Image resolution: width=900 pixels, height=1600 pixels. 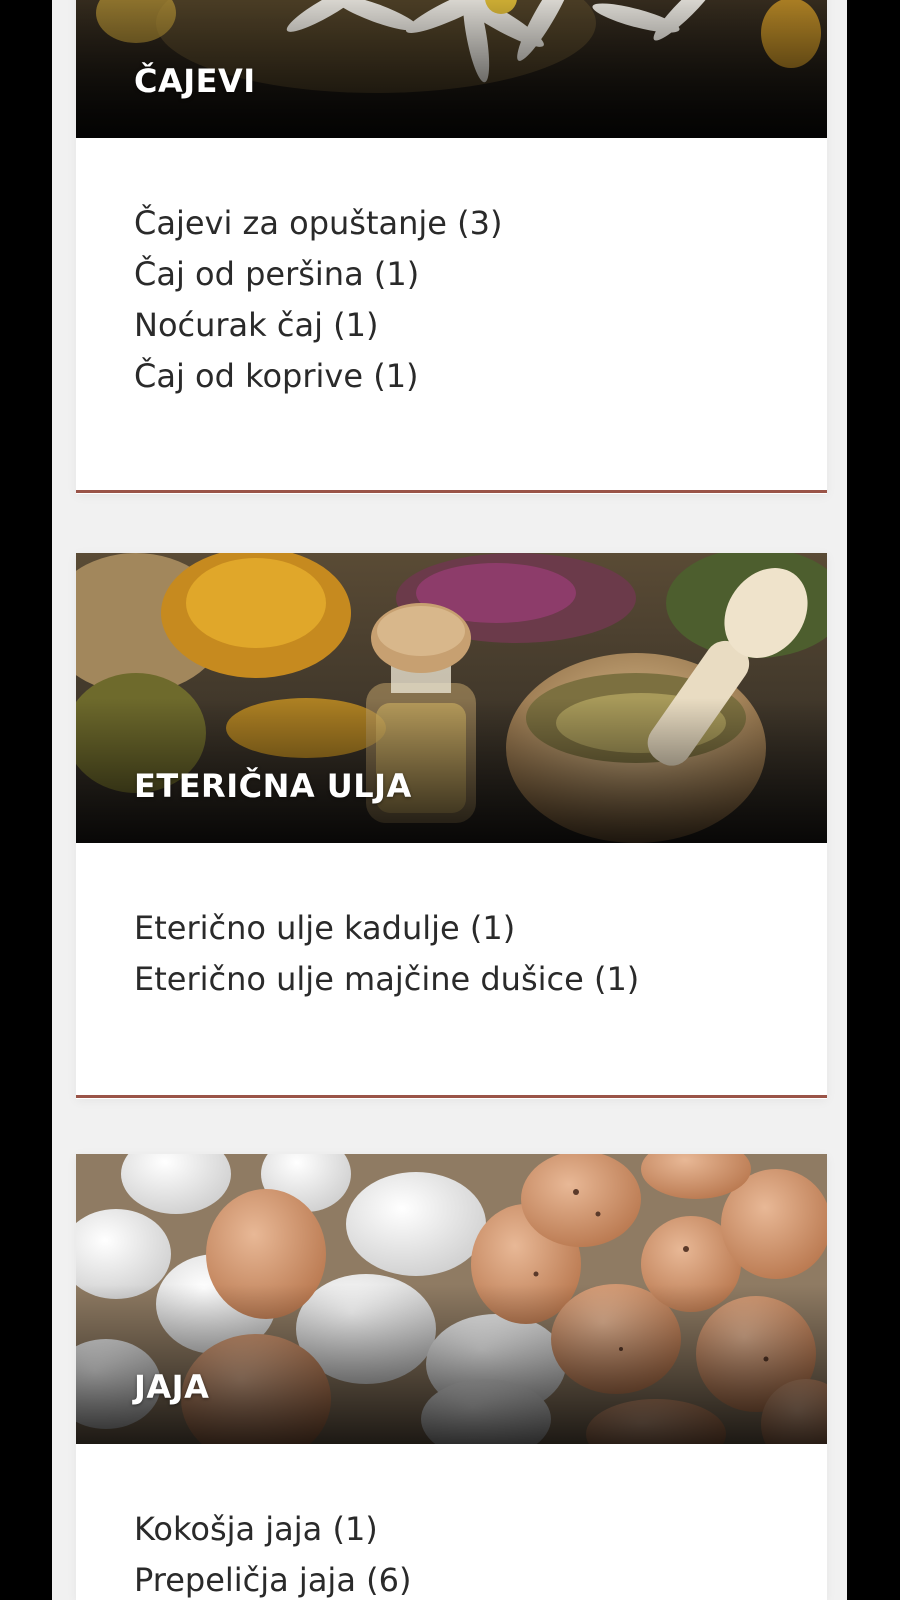 I want to click on subcategory-link: Čajevi za opuštanje (3), so click(x=451, y=223).